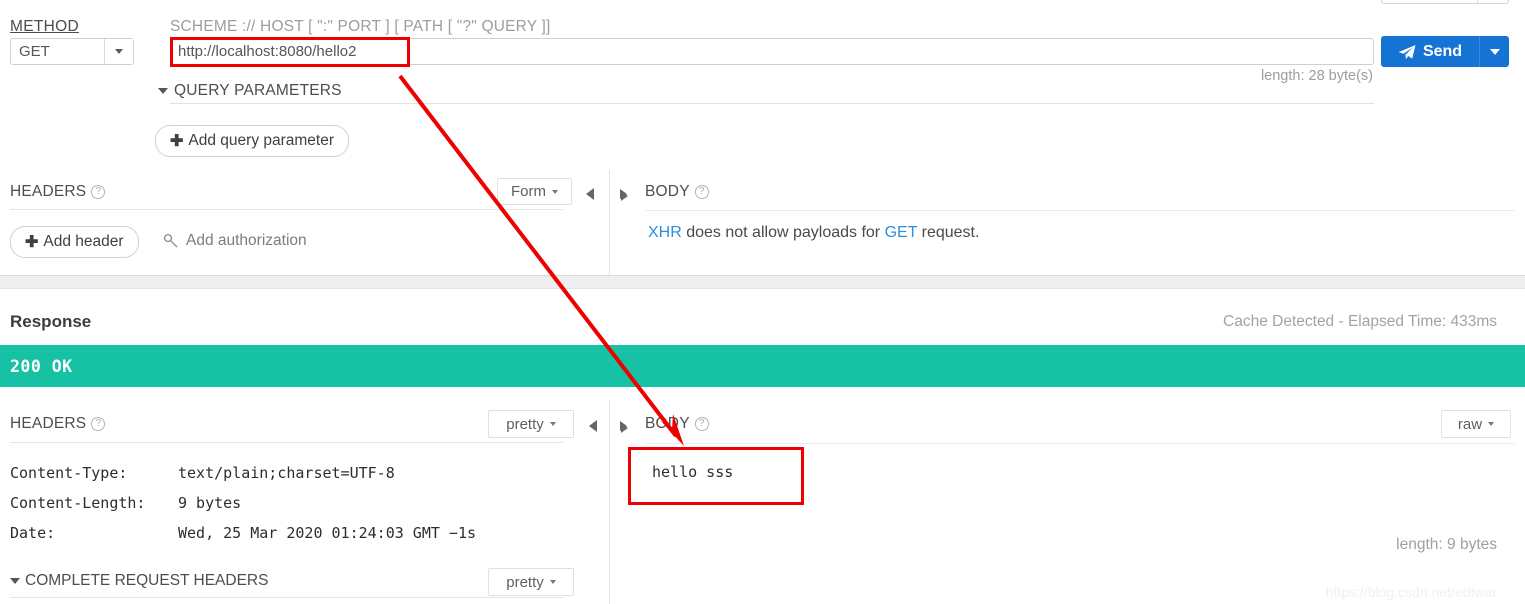 Image resolution: width=1525 pixels, height=604 pixels. I want to click on complete-request-headers-divider, so click(286, 597).